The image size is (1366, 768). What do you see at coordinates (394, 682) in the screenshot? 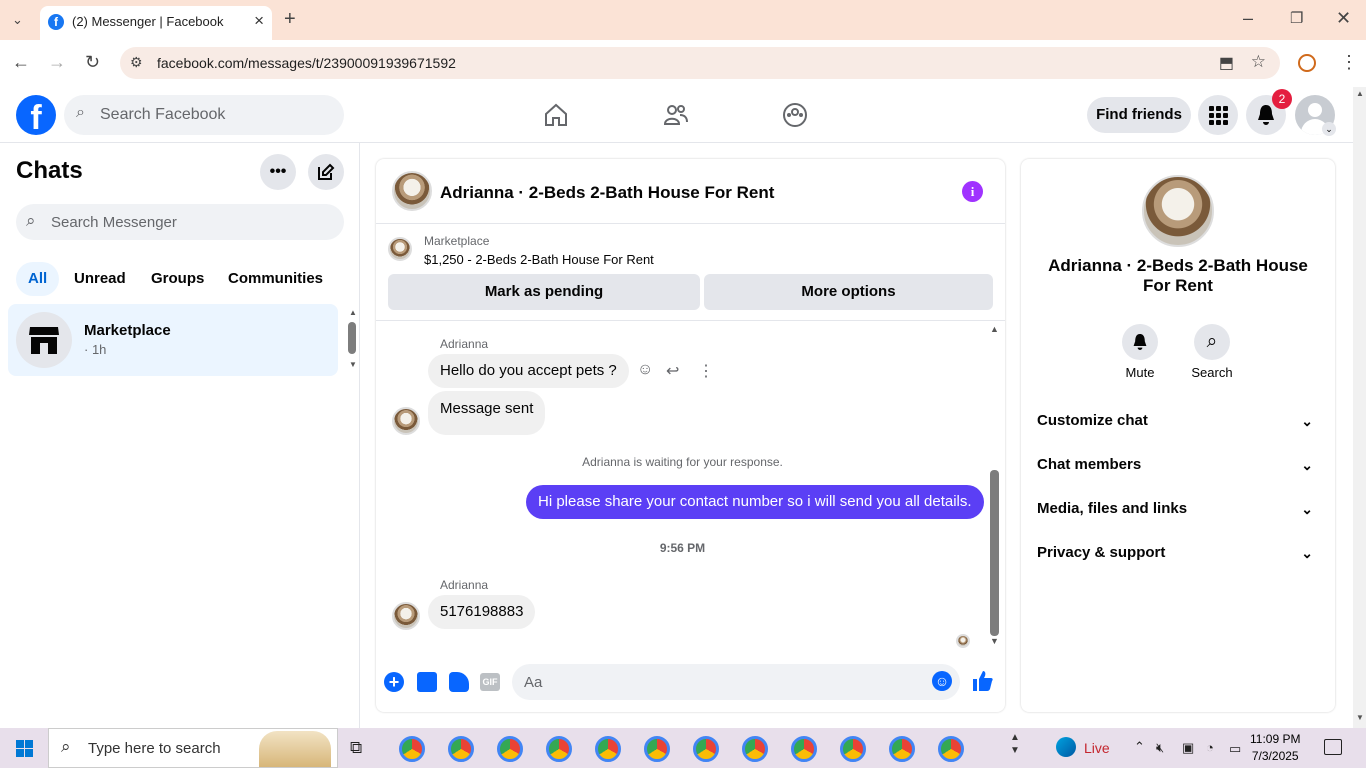
I see `more-actions-plus-icon: +` at bounding box center [394, 682].